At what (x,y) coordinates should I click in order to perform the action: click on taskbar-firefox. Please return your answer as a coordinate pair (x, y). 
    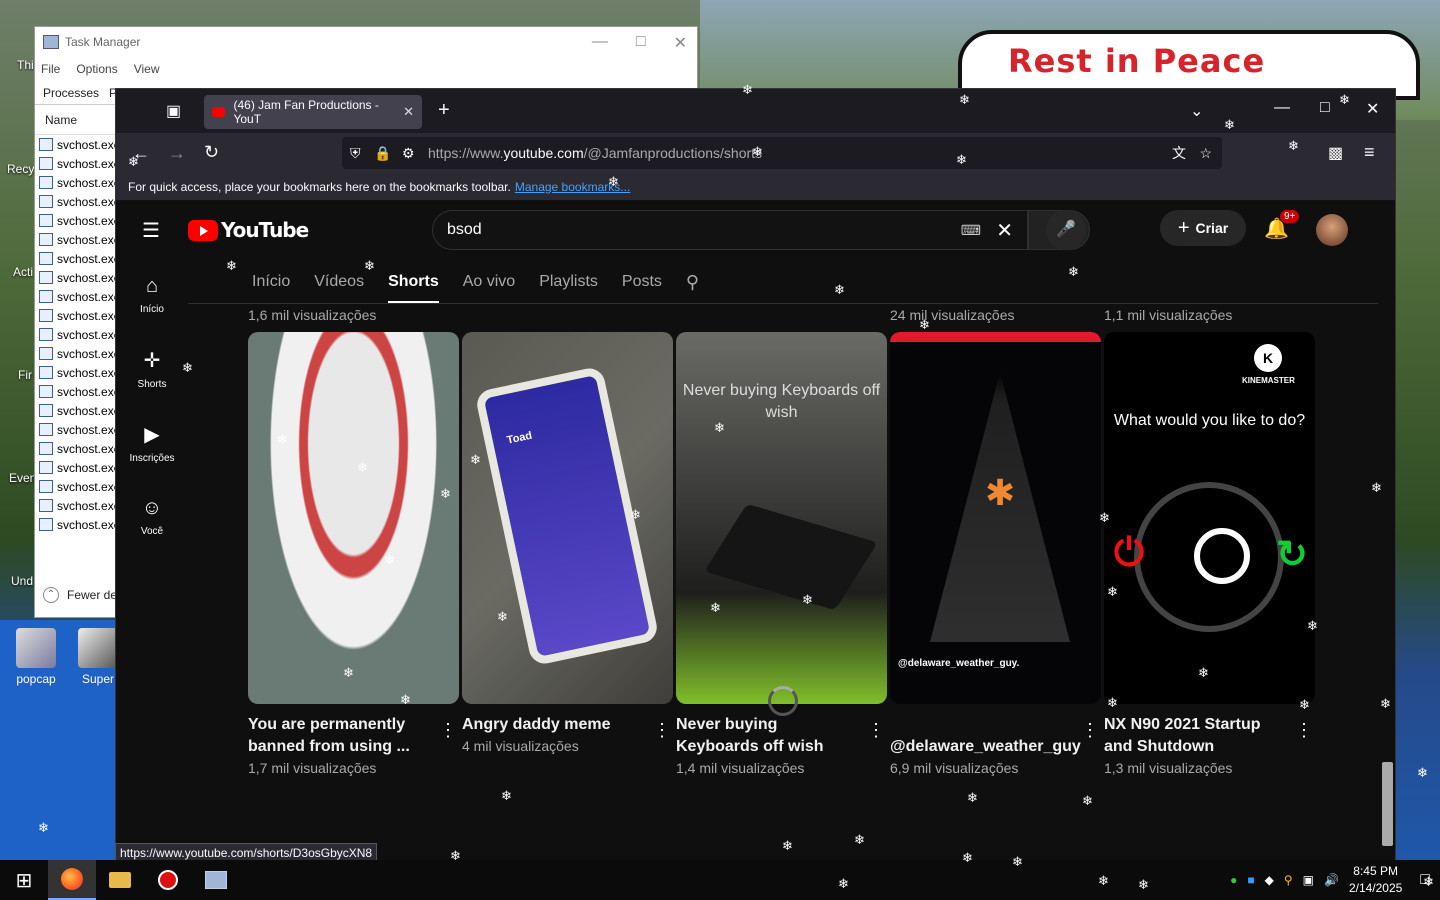
    Looking at the image, I should click on (72, 880).